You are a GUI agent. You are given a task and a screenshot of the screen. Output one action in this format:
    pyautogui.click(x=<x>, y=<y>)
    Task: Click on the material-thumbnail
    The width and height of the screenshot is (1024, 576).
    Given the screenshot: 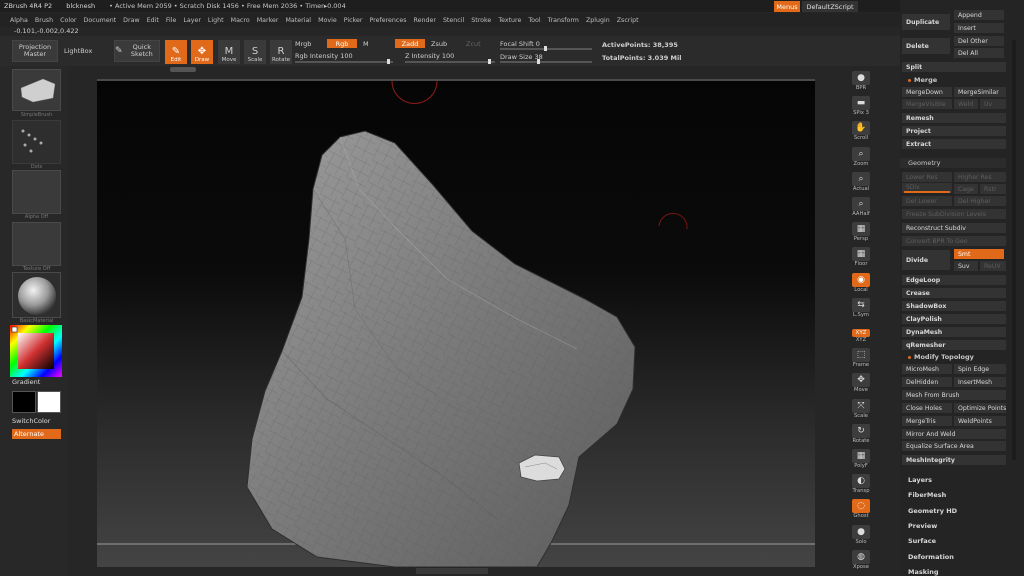 What is the action you would take?
    pyautogui.click(x=36, y=295)
    